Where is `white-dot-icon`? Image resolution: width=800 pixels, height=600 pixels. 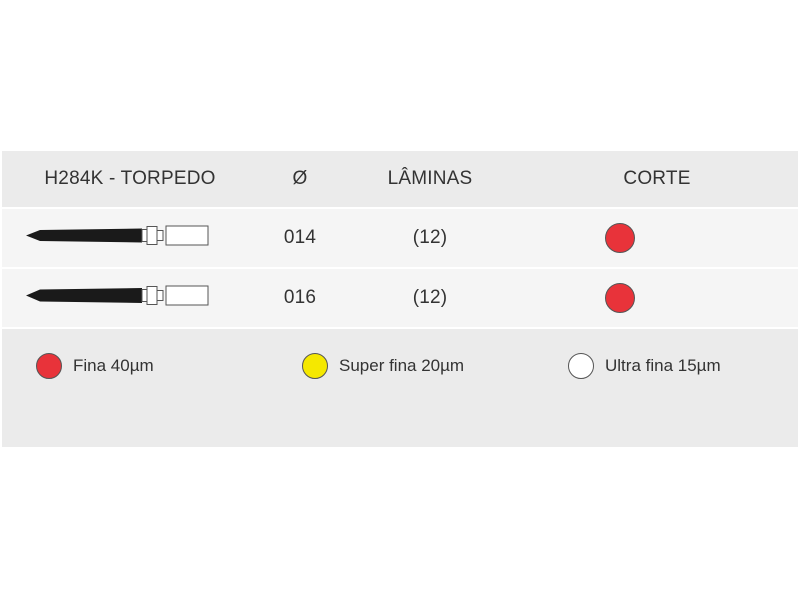
white-dot-icon is located at coordinates (581, 366).